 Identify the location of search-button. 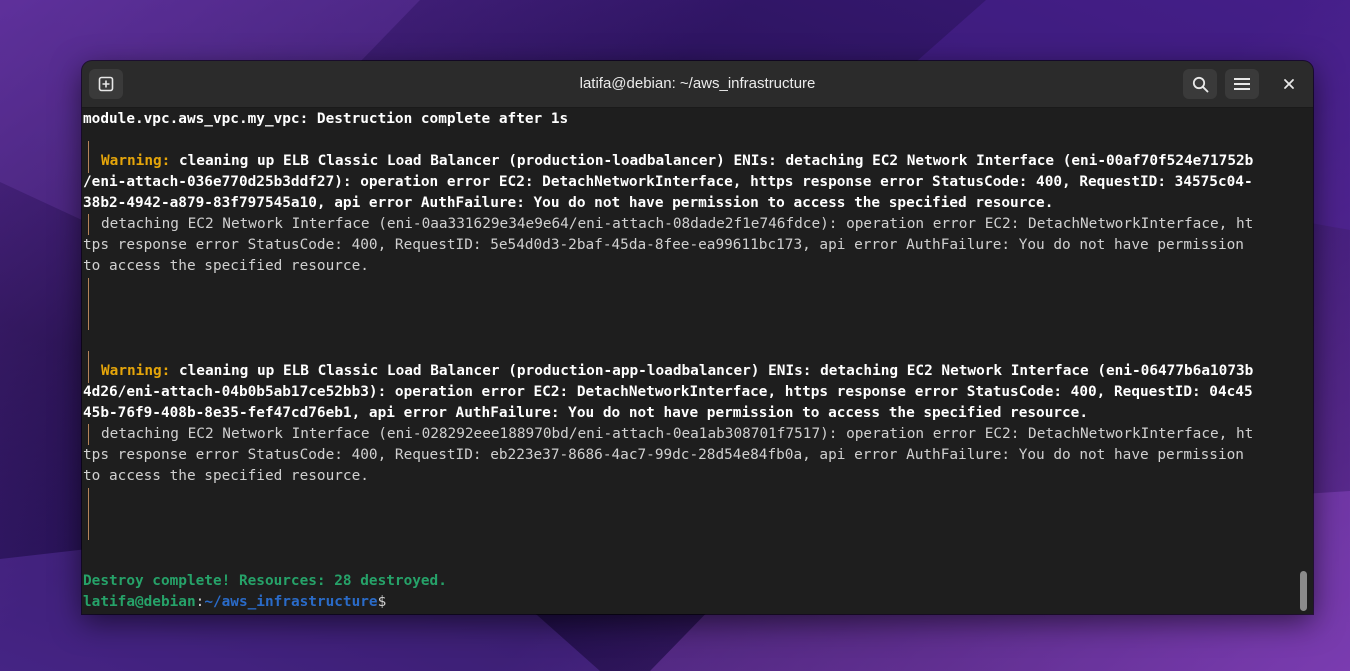
(1200, 84).